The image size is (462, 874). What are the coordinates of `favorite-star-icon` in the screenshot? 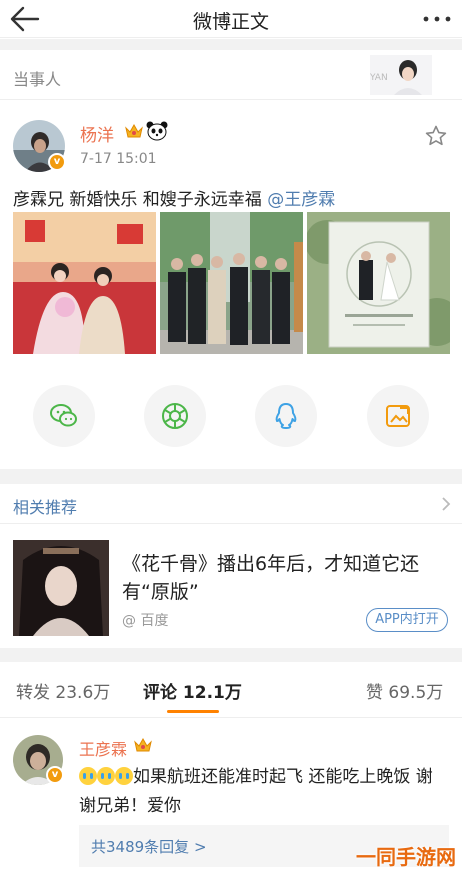 It's located at (436, 138).